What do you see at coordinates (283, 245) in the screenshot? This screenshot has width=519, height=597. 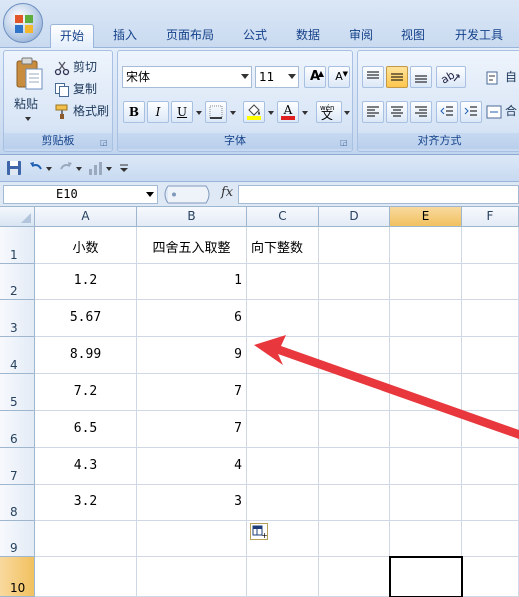 I see `cell-c1: 向下整数` at bounding box center [283, 245].